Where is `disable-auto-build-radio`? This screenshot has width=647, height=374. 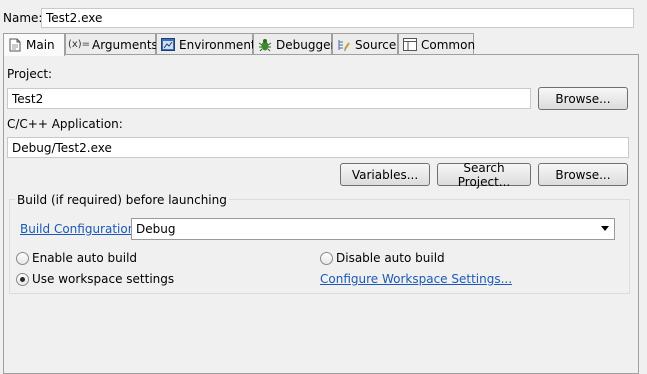
disable-auto-build-radio is located at coordinates (326, 258).